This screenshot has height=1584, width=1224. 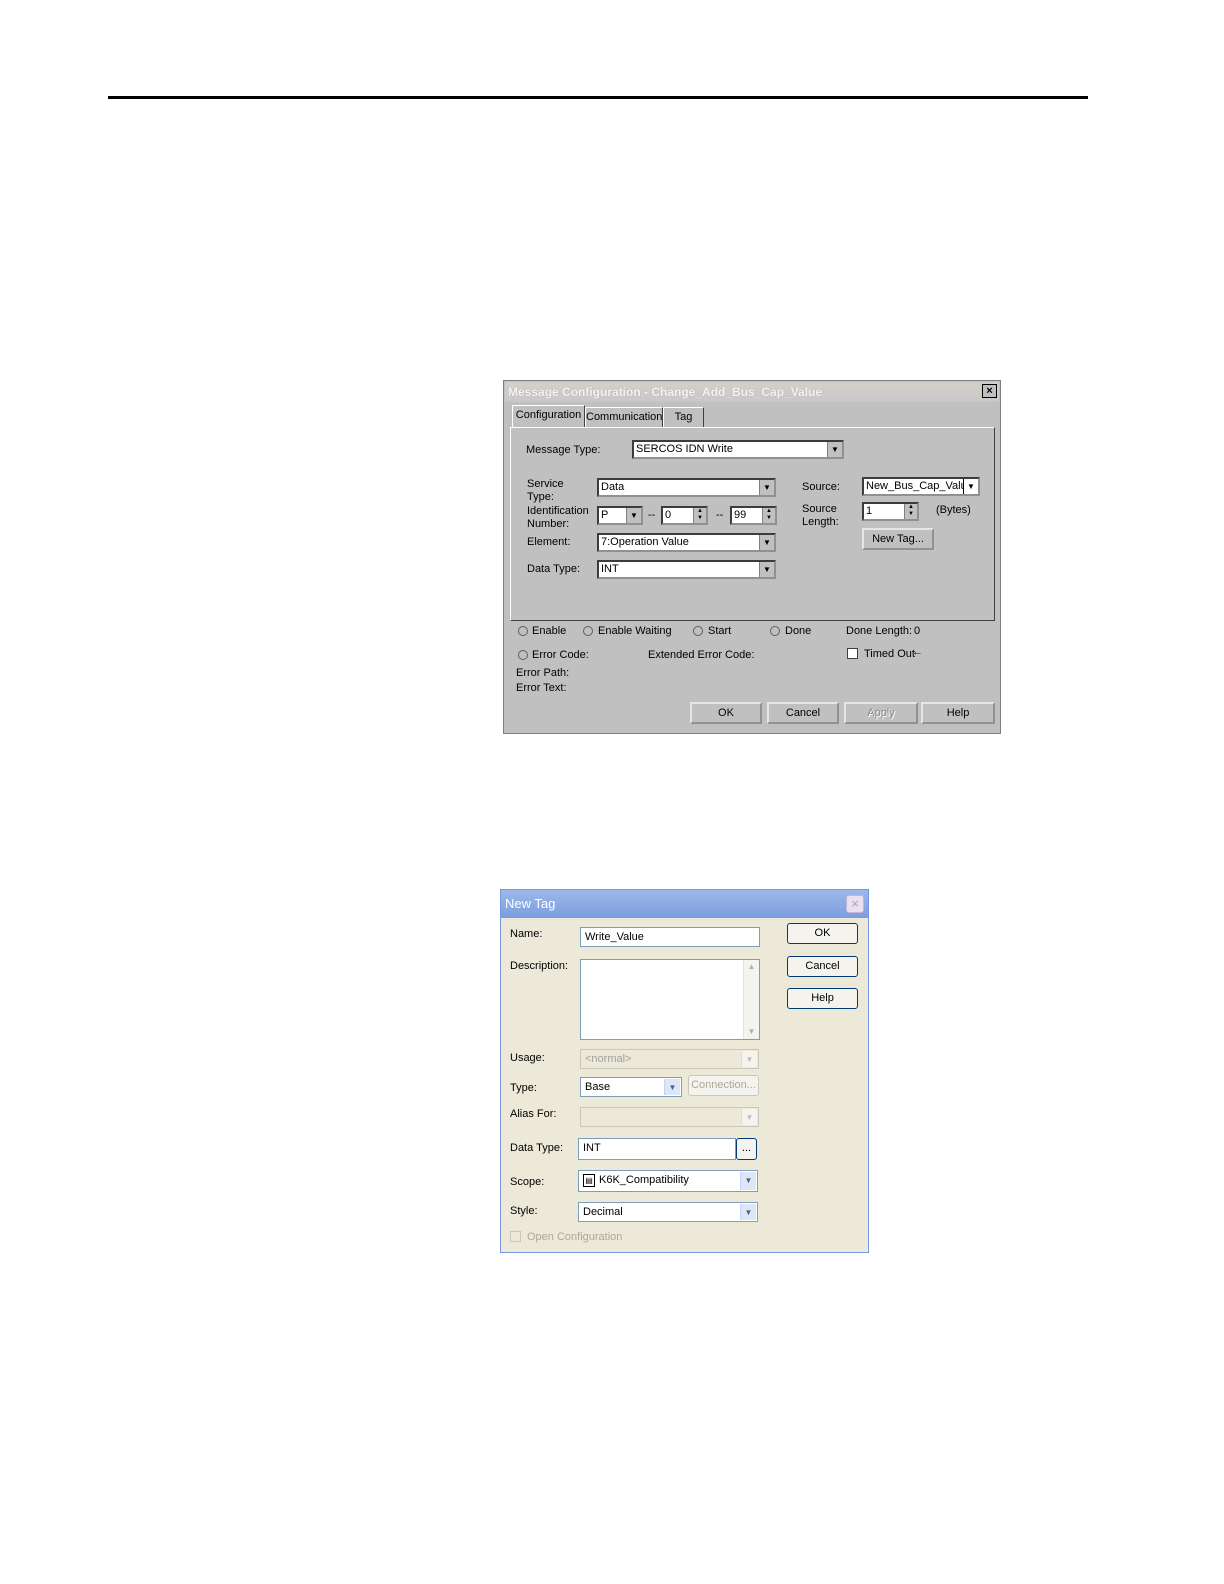 I want to click on alias-for-label: Alias For:, so click(x=533, y=1114).